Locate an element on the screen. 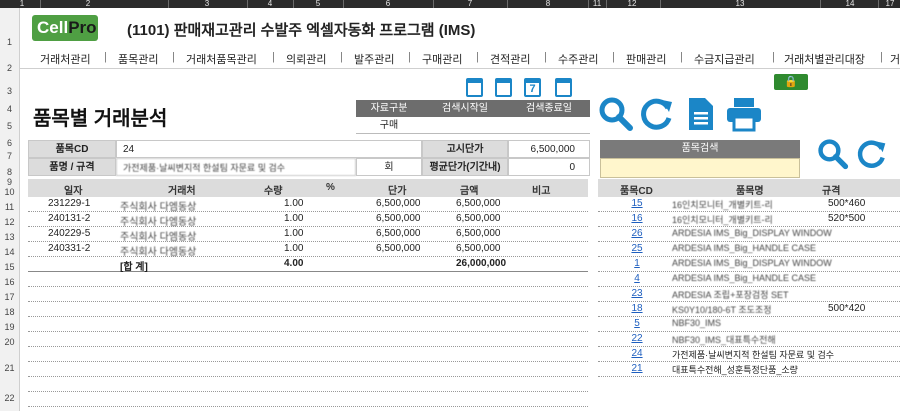  calendar-icon is located at coordinates (474, 87).